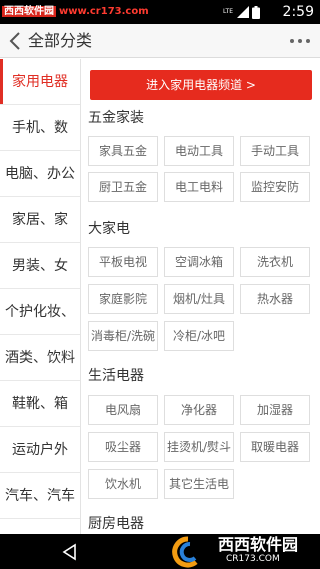 The height and width of the screenshot is (569, 320). I want to click on sidebar-item-clothing: 男装、女, so click(40, 266).